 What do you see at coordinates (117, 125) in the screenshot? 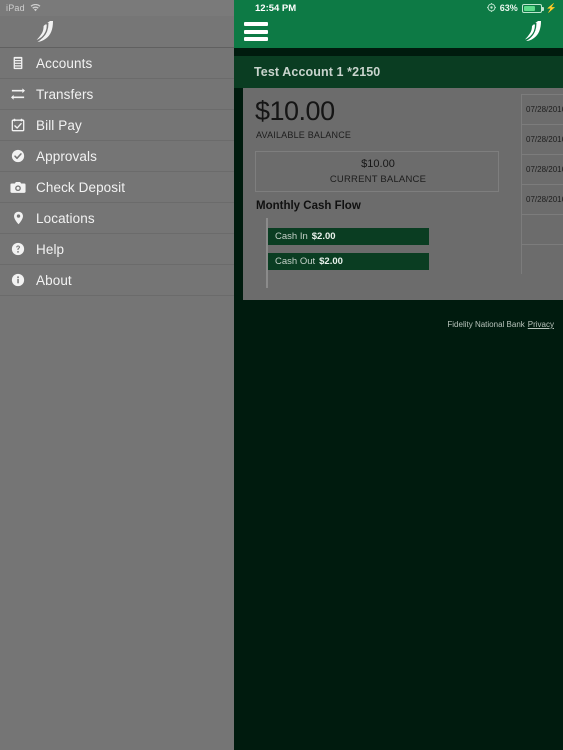
I see `sidebar-item-bill-pay: Bill Pay` at bounding box center [117, 125].